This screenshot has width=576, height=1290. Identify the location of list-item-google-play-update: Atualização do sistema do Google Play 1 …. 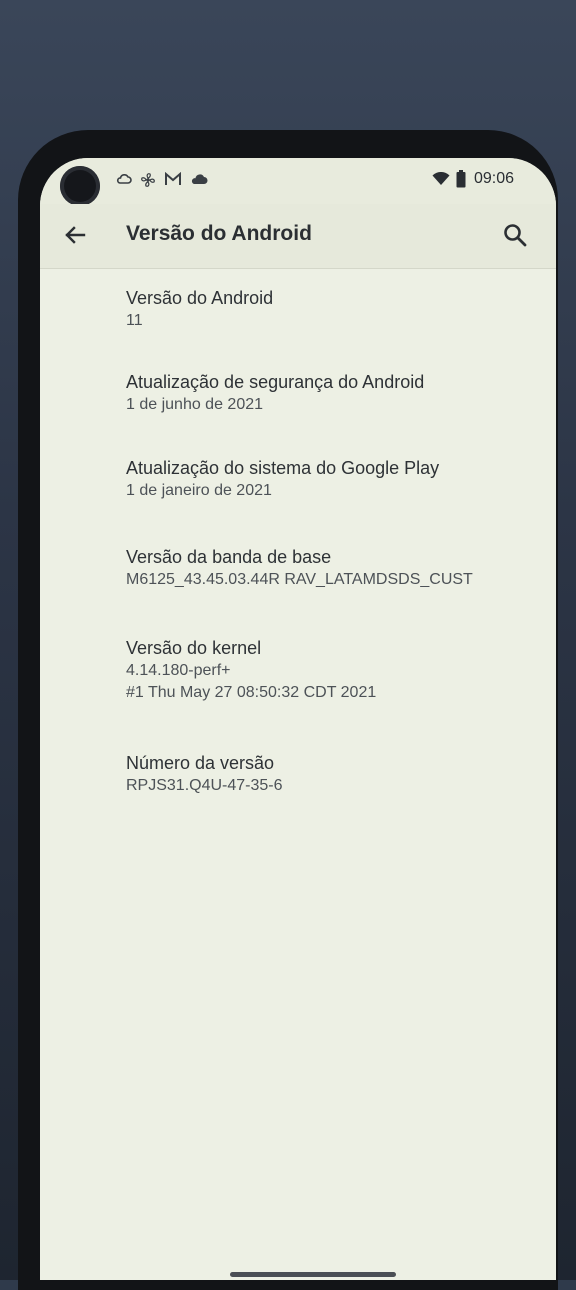
(336, 479).